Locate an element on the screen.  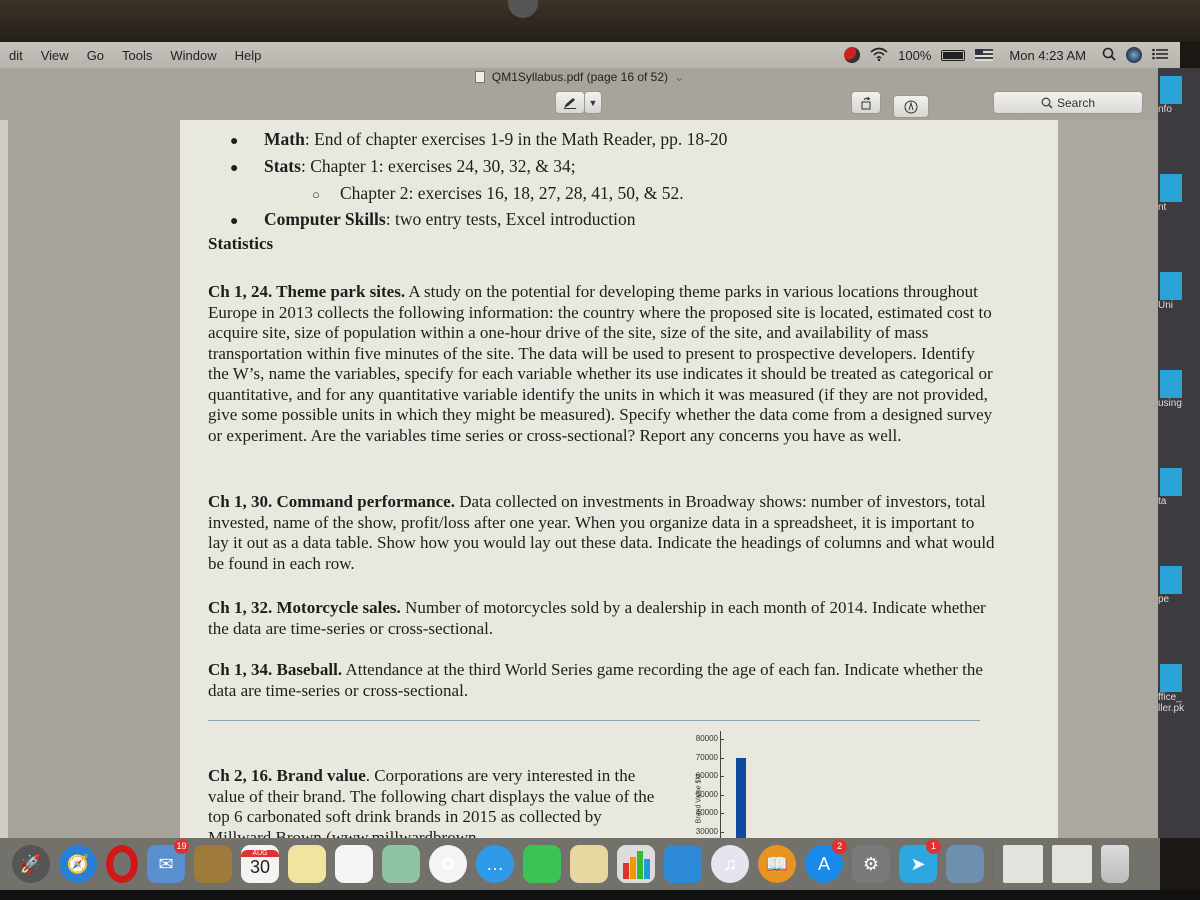
menu-window: Window is located at coordinates (193, 55).